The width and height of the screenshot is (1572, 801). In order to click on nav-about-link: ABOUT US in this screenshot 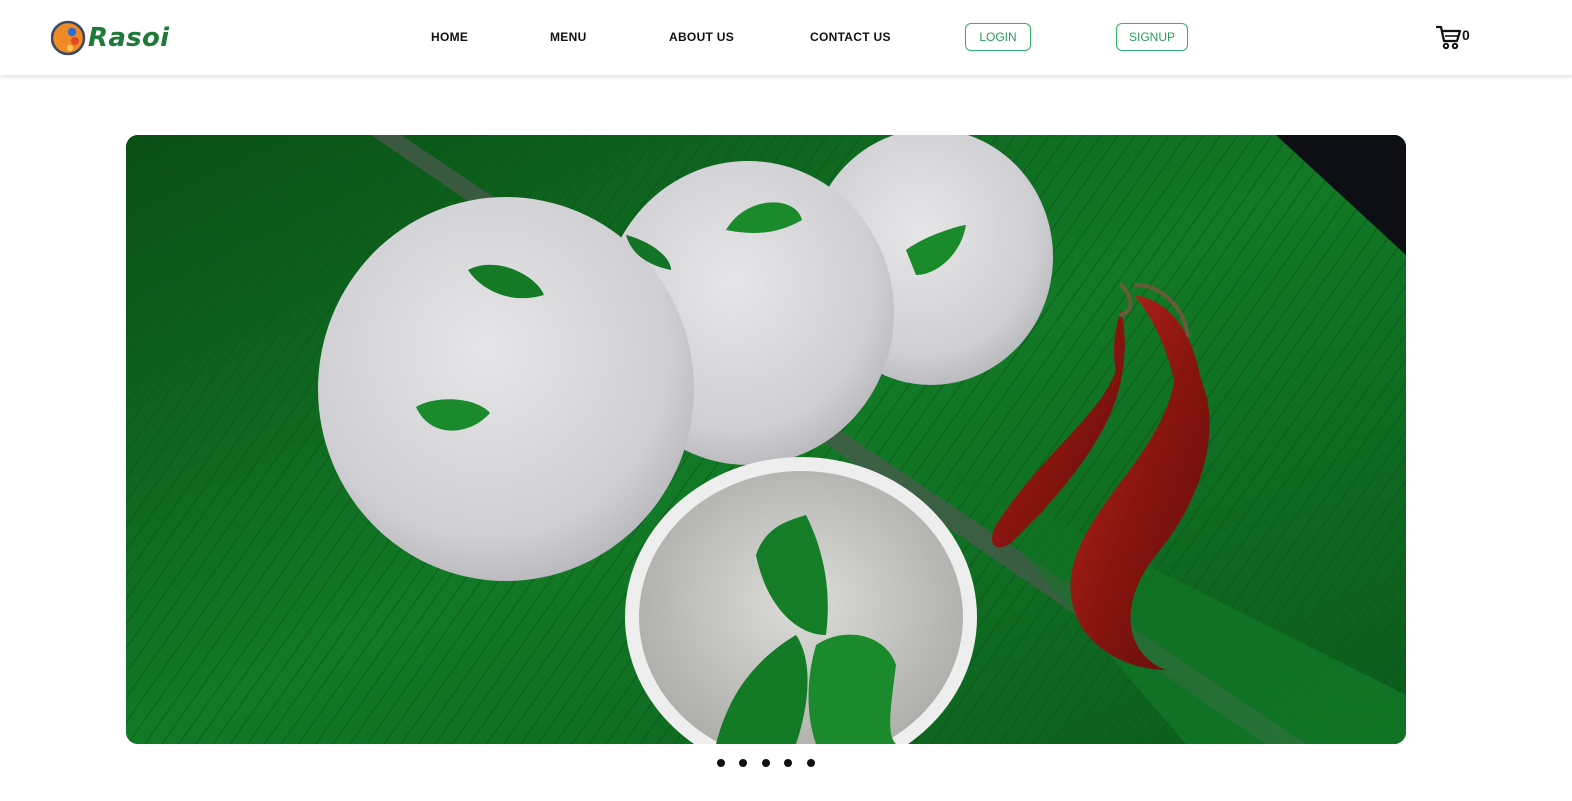, I will do `click(701, 37)`.